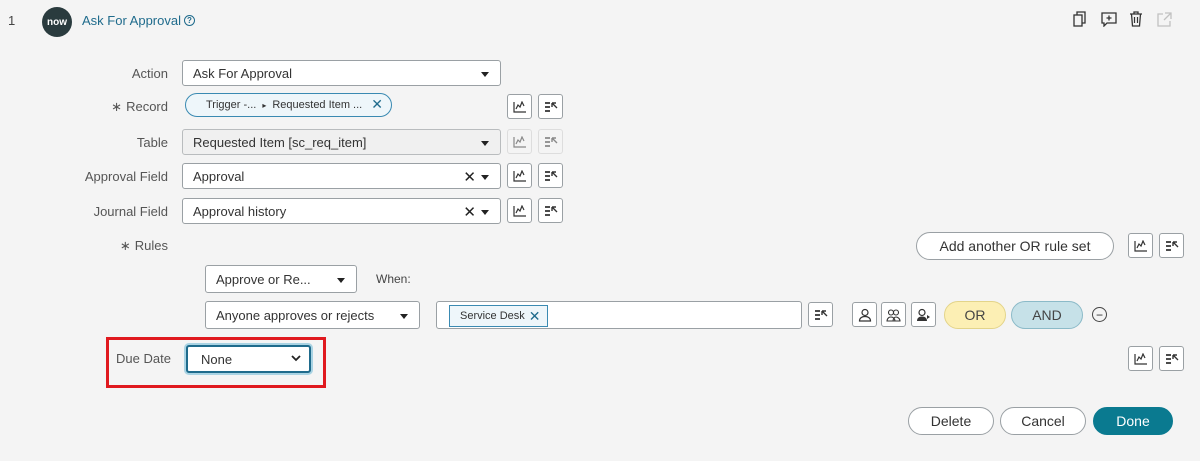 The width and height of the screenshot is (1200, 461). Describe the element at coordinates (393, 279) in the screenshot. I see `when-label: When:` at that location.